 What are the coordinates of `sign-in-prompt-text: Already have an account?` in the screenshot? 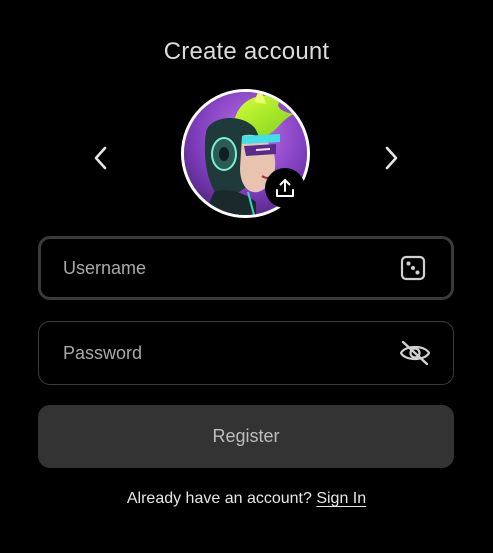 It's located at (219, 498).